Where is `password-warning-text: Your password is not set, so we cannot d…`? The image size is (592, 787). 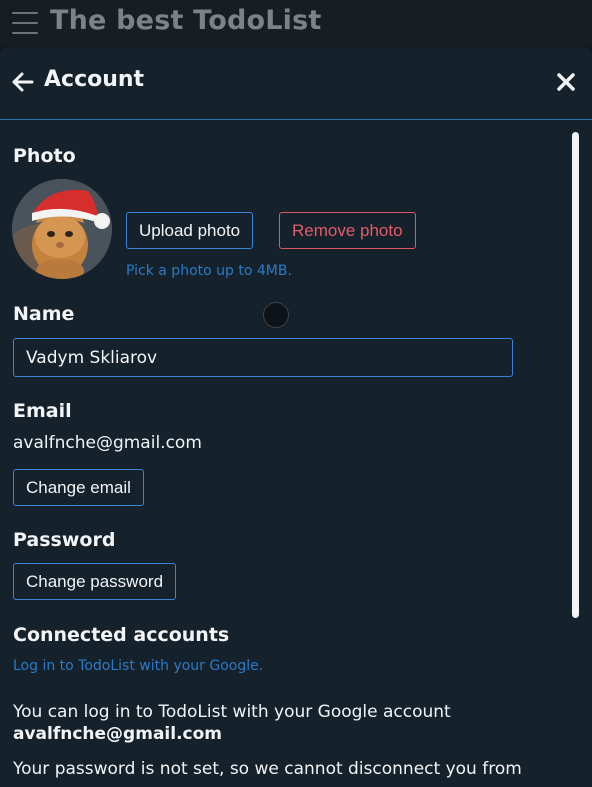 password-warning-text: Your password is not set, so we cannot d… is located at coordinates (267, 769).